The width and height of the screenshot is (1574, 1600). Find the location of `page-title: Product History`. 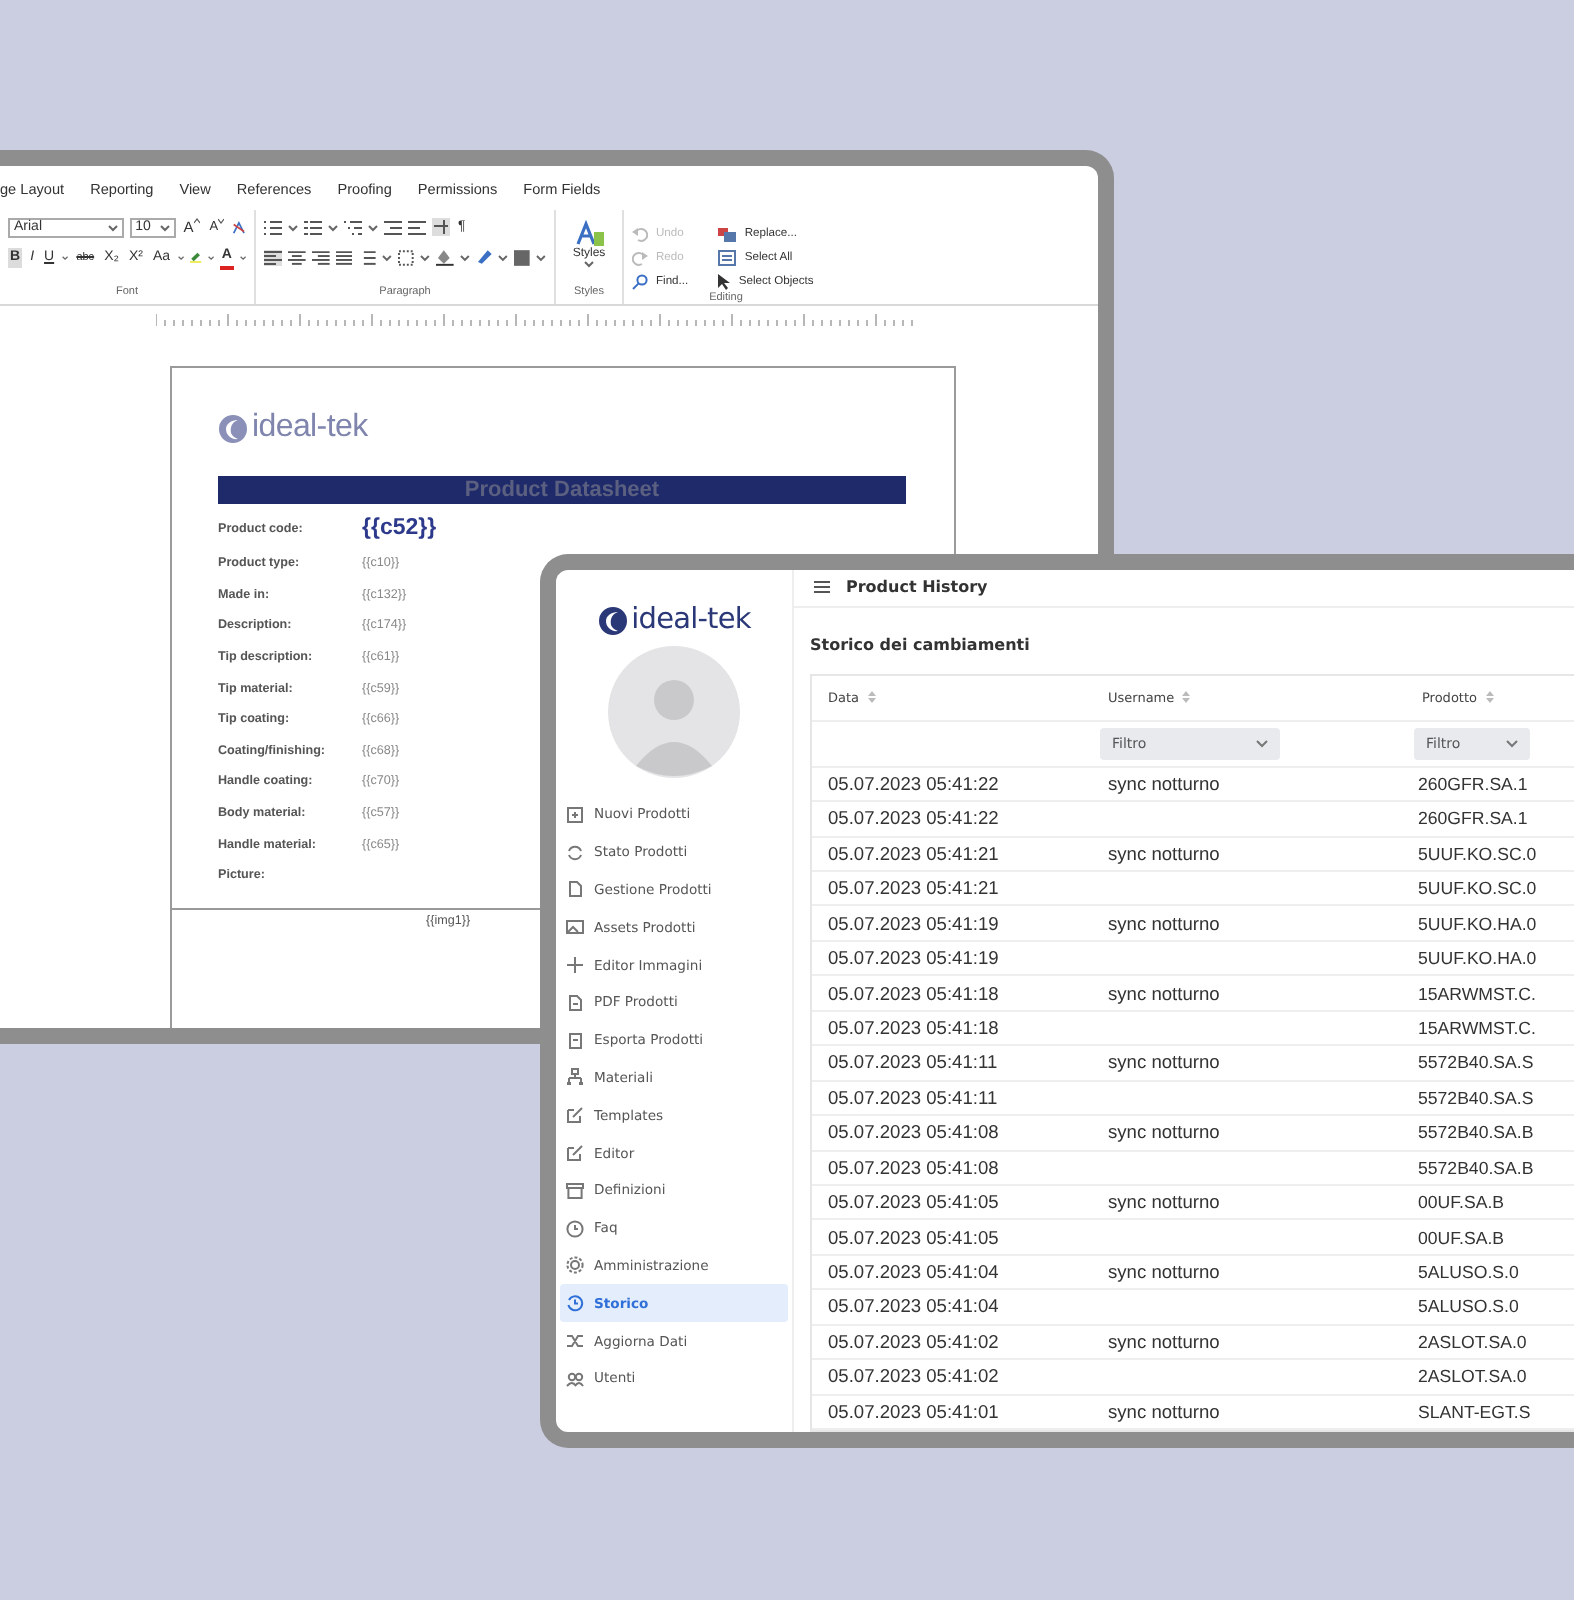

page-title: Product History is located at coordinates (917, 587).